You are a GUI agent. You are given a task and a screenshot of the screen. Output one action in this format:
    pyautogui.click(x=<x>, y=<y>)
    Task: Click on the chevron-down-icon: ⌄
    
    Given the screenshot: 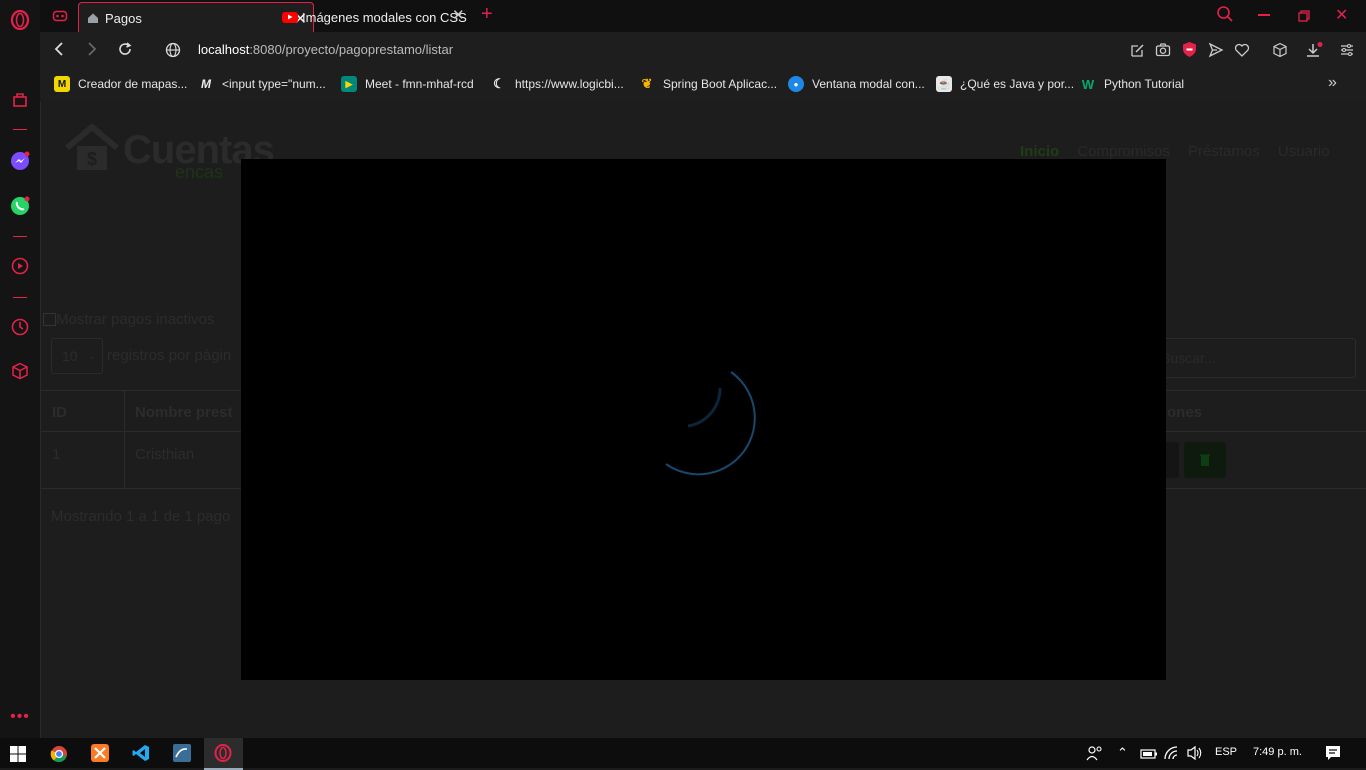 What is the action you would take?
    pyautogui.click(x=91, y=356)
    